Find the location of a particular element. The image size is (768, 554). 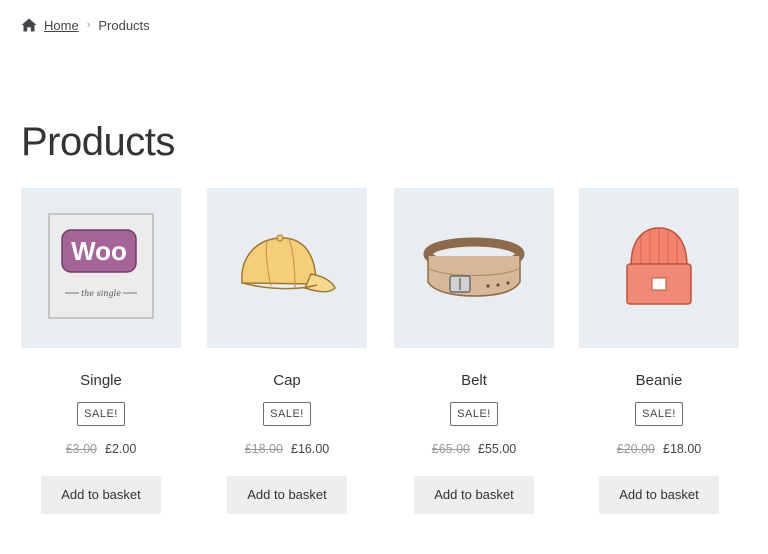

breadcrumb-current: Products is located at coordinates (124, 25).